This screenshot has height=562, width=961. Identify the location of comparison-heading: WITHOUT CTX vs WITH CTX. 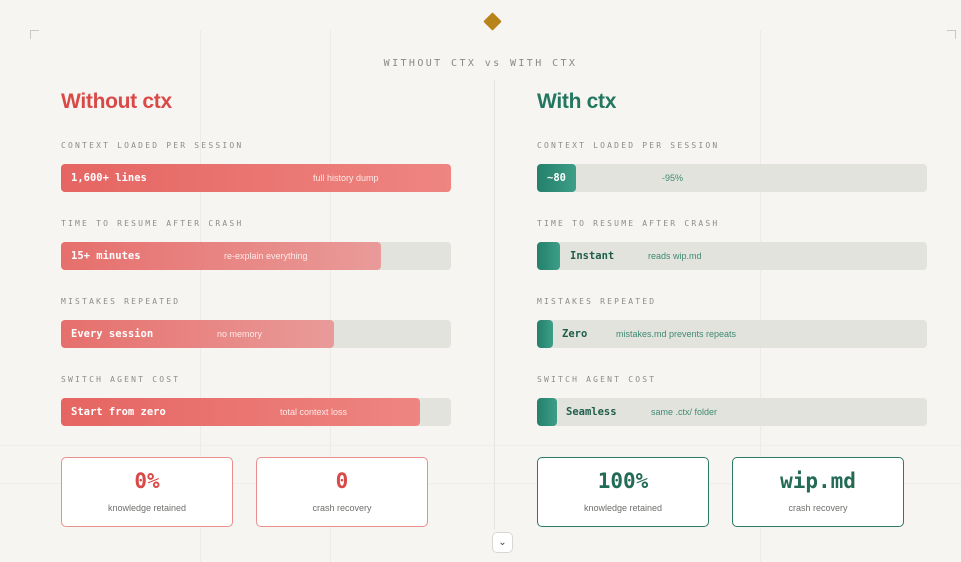
(480, 63).